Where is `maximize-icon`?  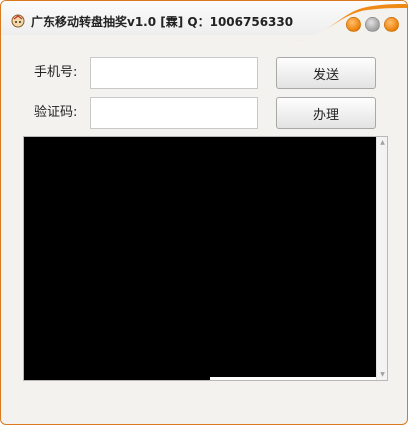 maximize-icon is located at coordinates (372, 24).